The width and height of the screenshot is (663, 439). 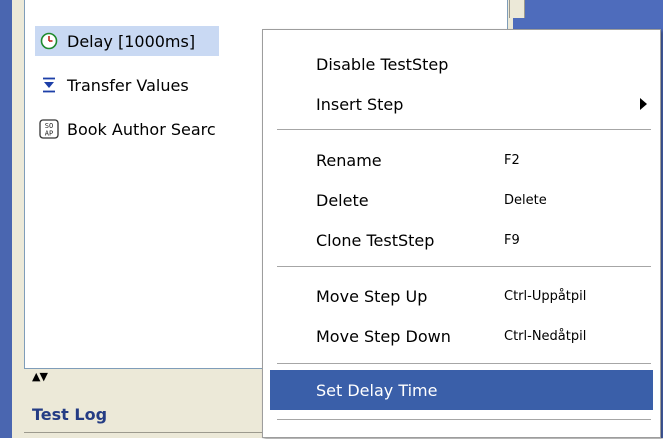 I want to click on shortcut-label: Ctrl-Nedåtpil, so click(x=545, y=336).